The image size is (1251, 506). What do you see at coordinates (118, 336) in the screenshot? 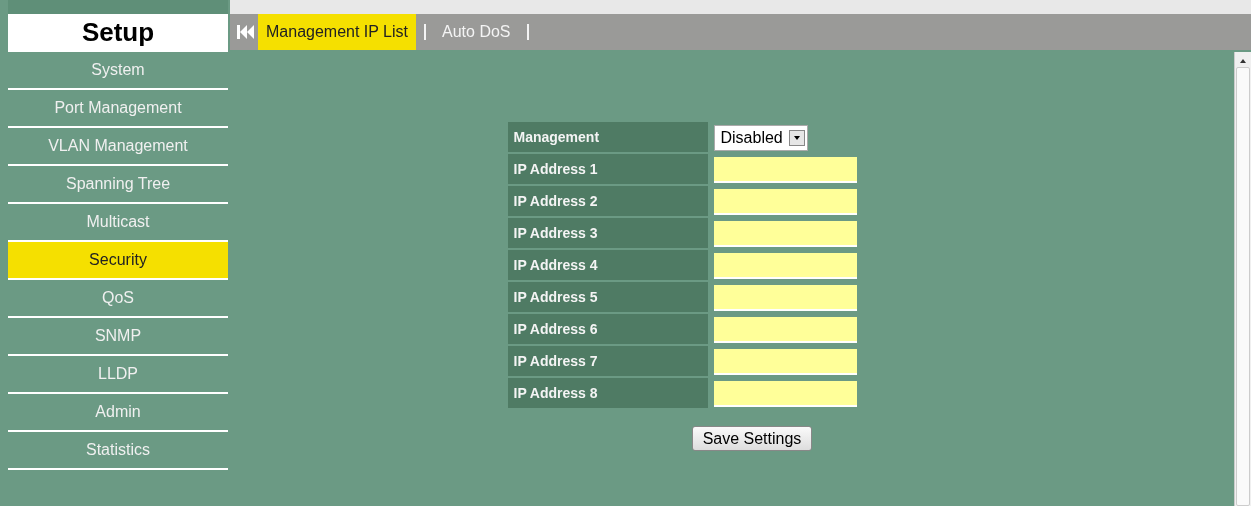
I see `sidebar-item: SNMP` at bounding box center [118, 336].